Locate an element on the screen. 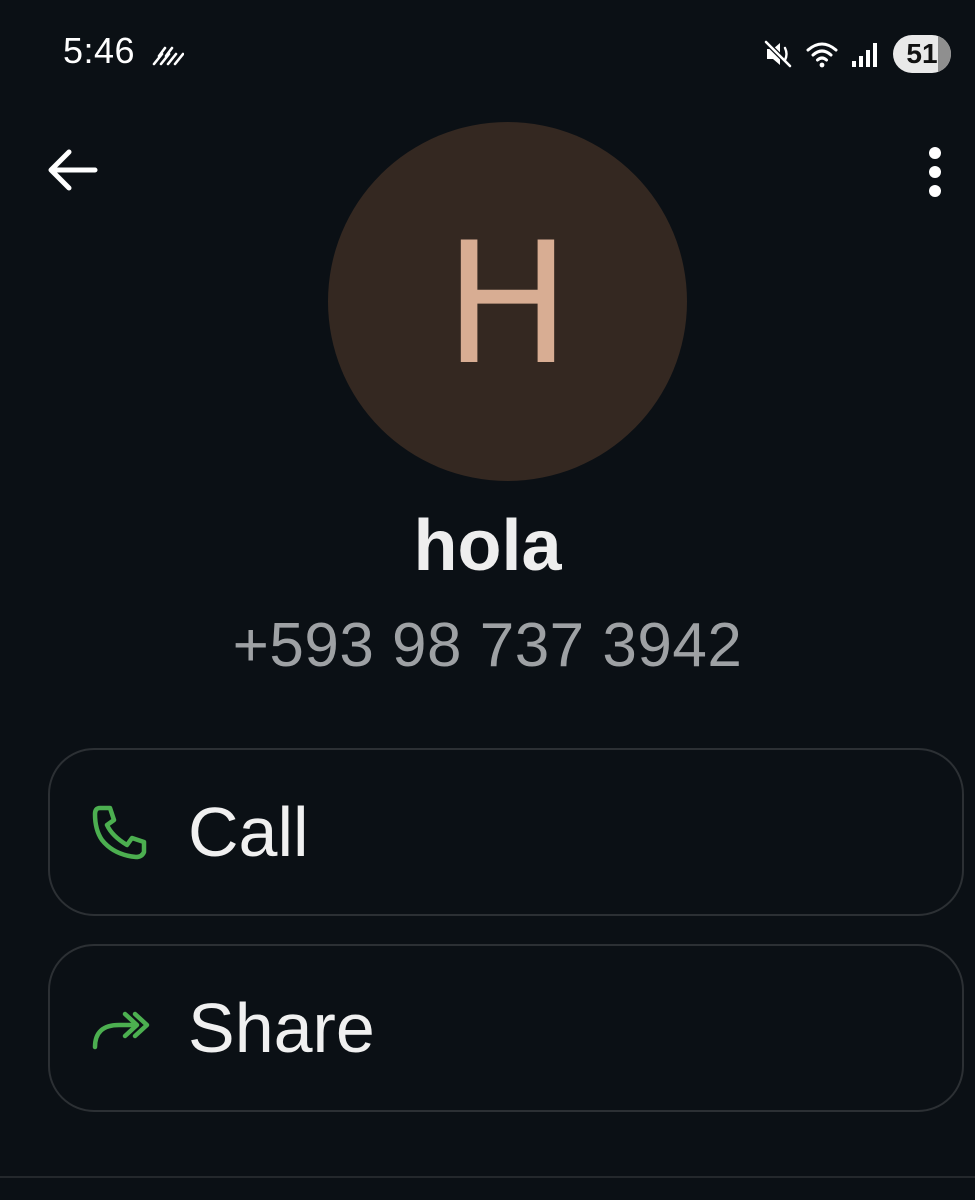 Image resolution: width=975 pixels, height=1200 pixels. more-vertical-icon is located at coordinates (935, 172).